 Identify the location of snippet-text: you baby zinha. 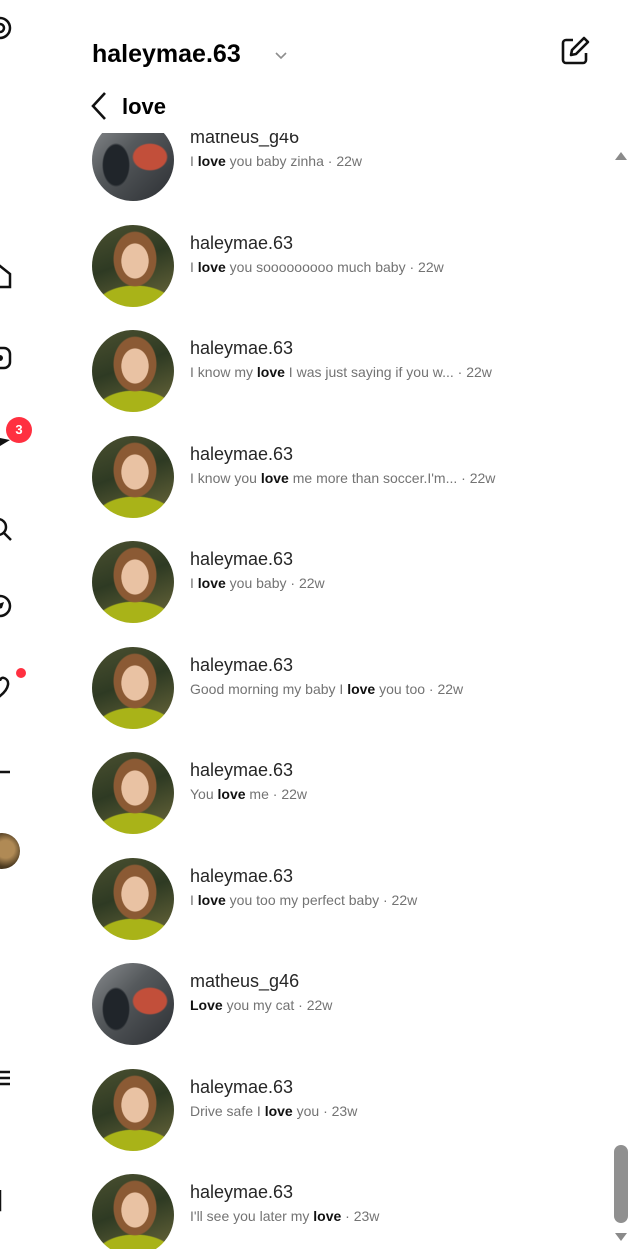
(274, 161).